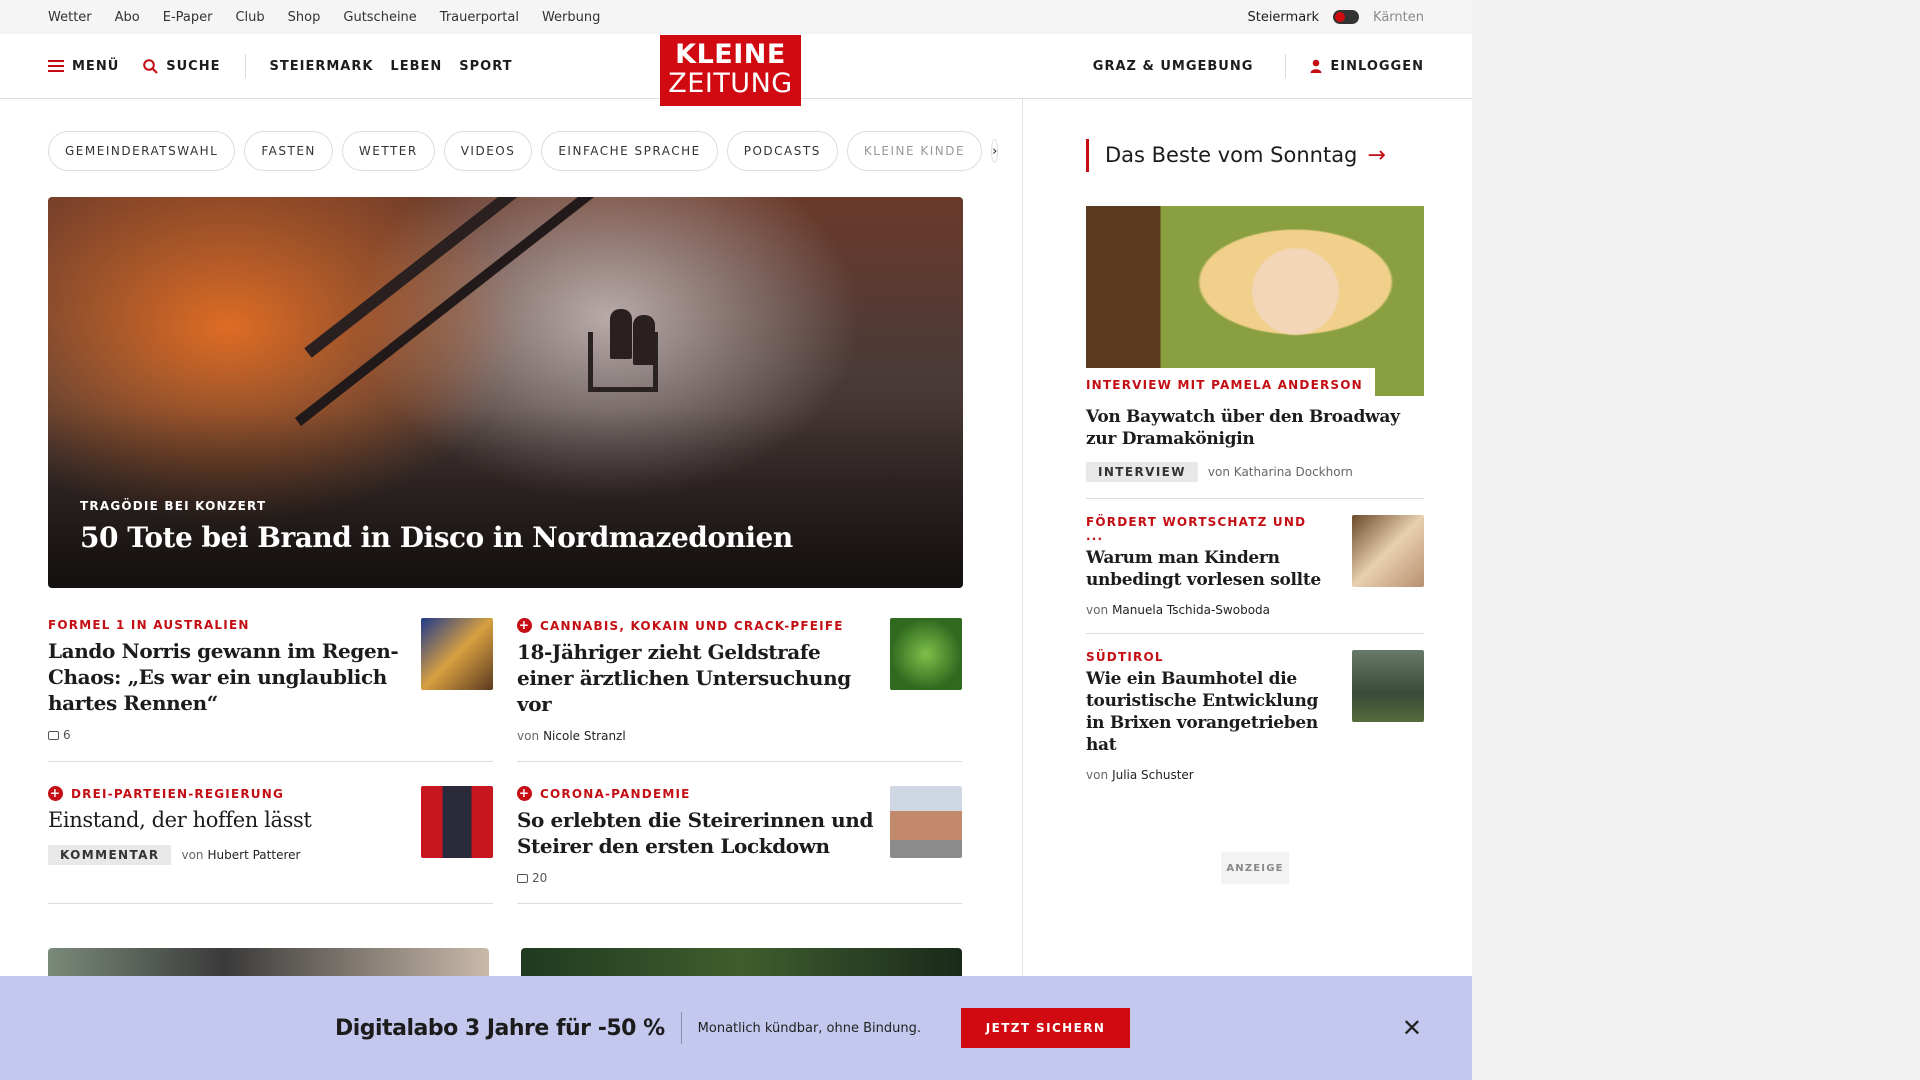  What do you see at coordinates (1125, 657) in the screenshot?
I see `article-kicker: SÜDTIROL` at bounding box center [1125, 657].